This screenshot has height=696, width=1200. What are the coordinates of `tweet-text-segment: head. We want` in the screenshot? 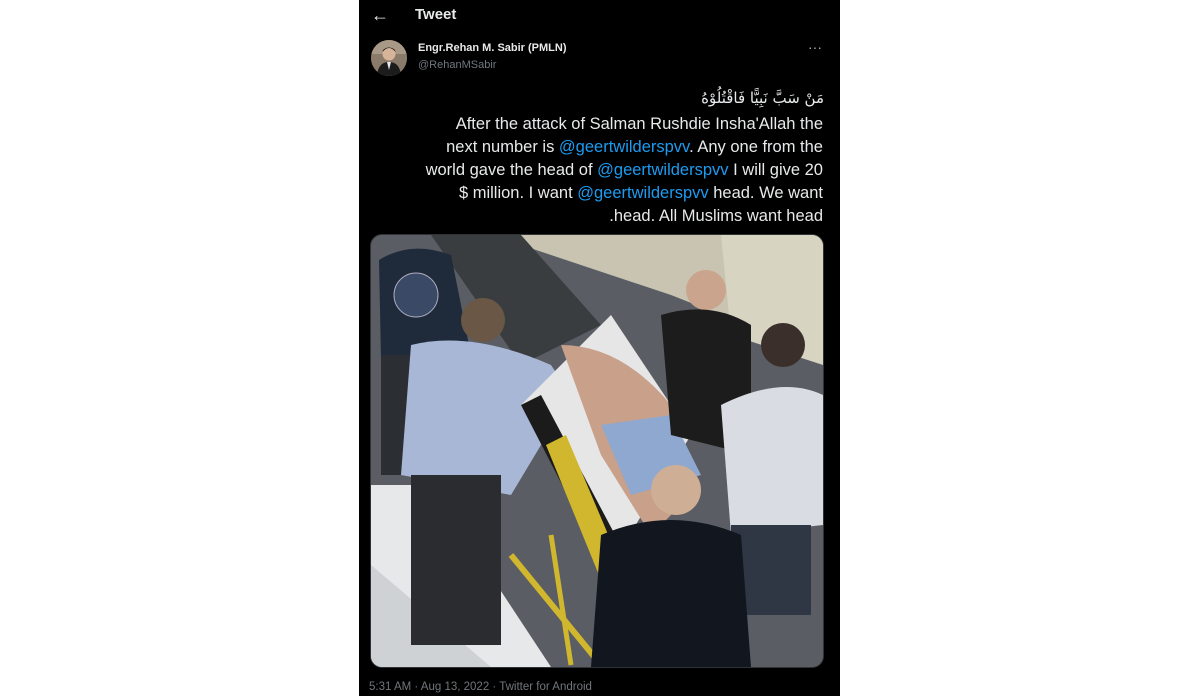 It's located at (765, 193).